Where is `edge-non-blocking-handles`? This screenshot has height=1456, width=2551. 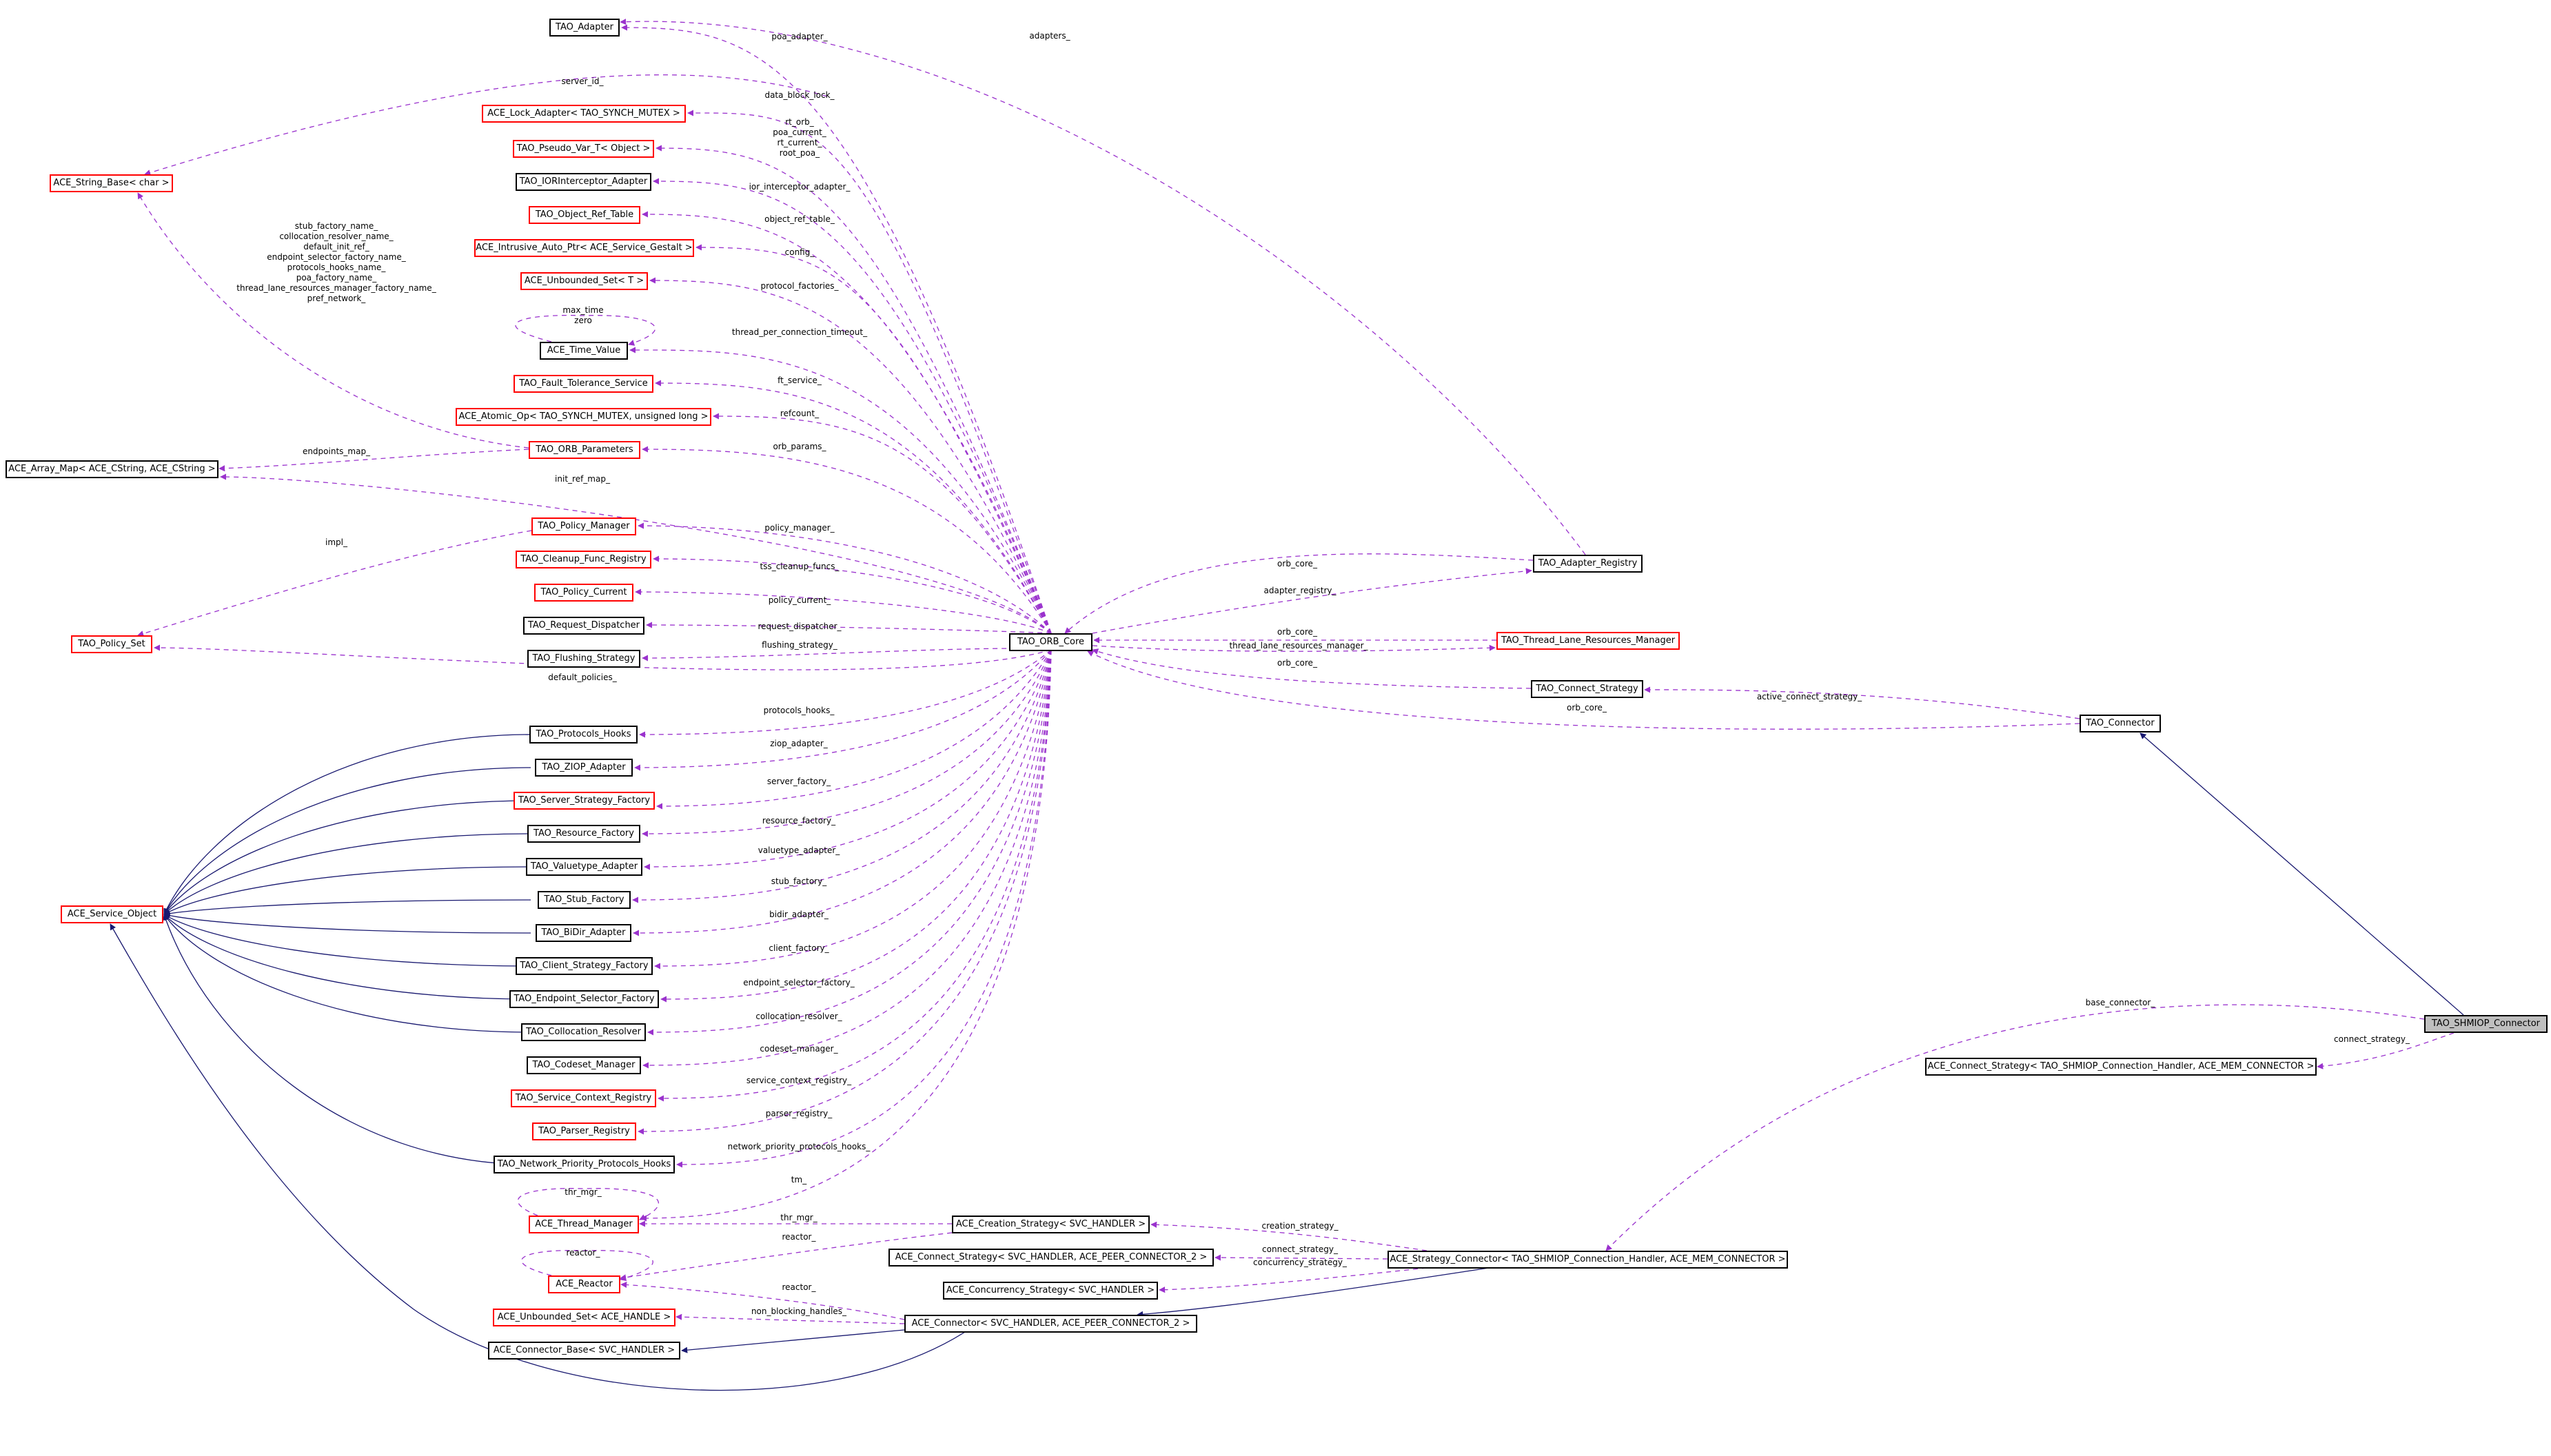 edge-non-blocking-handles is located at coordinates (790, 1318).